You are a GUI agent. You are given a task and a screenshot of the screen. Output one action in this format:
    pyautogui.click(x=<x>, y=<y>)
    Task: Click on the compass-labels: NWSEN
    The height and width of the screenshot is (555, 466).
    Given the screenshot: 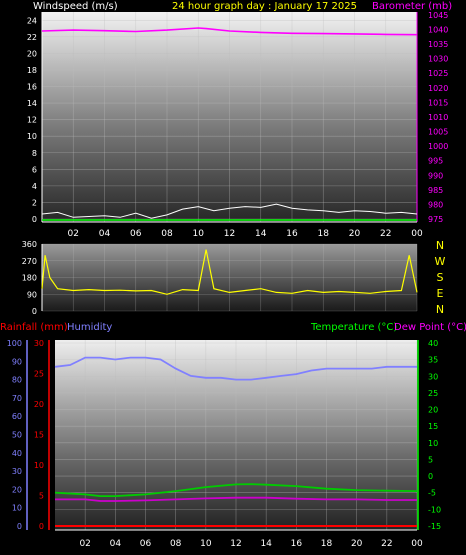 What is the action you would take?
    pyautogui.click(x=440, y=277)
    